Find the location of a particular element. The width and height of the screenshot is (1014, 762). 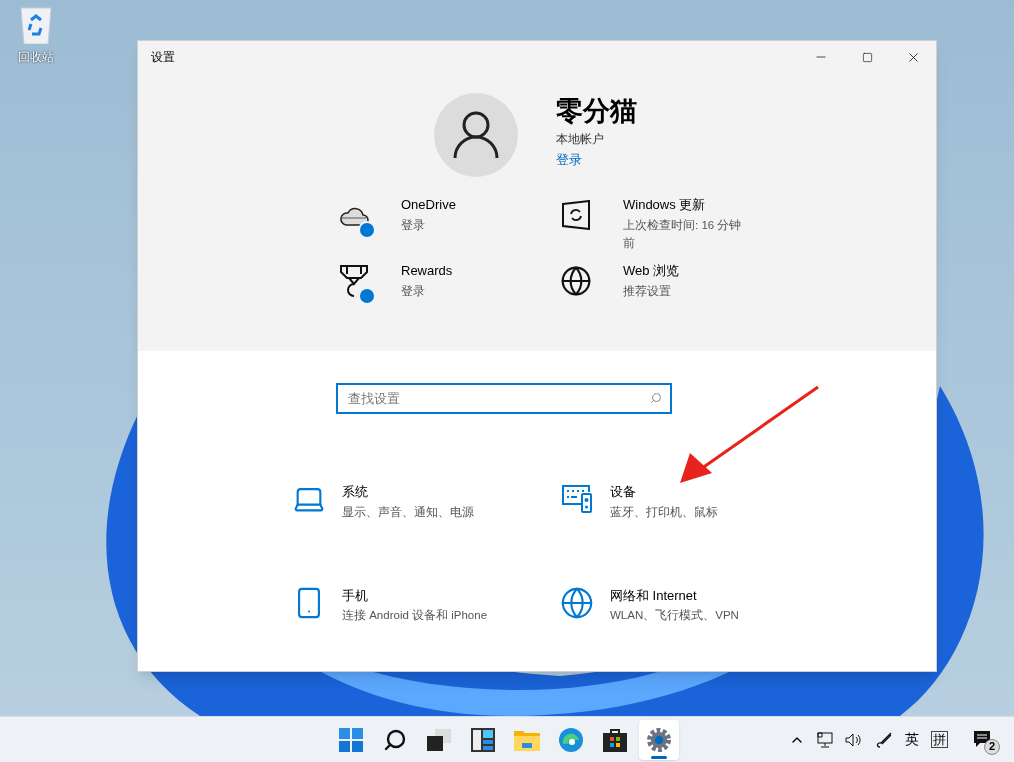

account-service-tile: OneDrive 登录 is located at coordinates (445, 224).